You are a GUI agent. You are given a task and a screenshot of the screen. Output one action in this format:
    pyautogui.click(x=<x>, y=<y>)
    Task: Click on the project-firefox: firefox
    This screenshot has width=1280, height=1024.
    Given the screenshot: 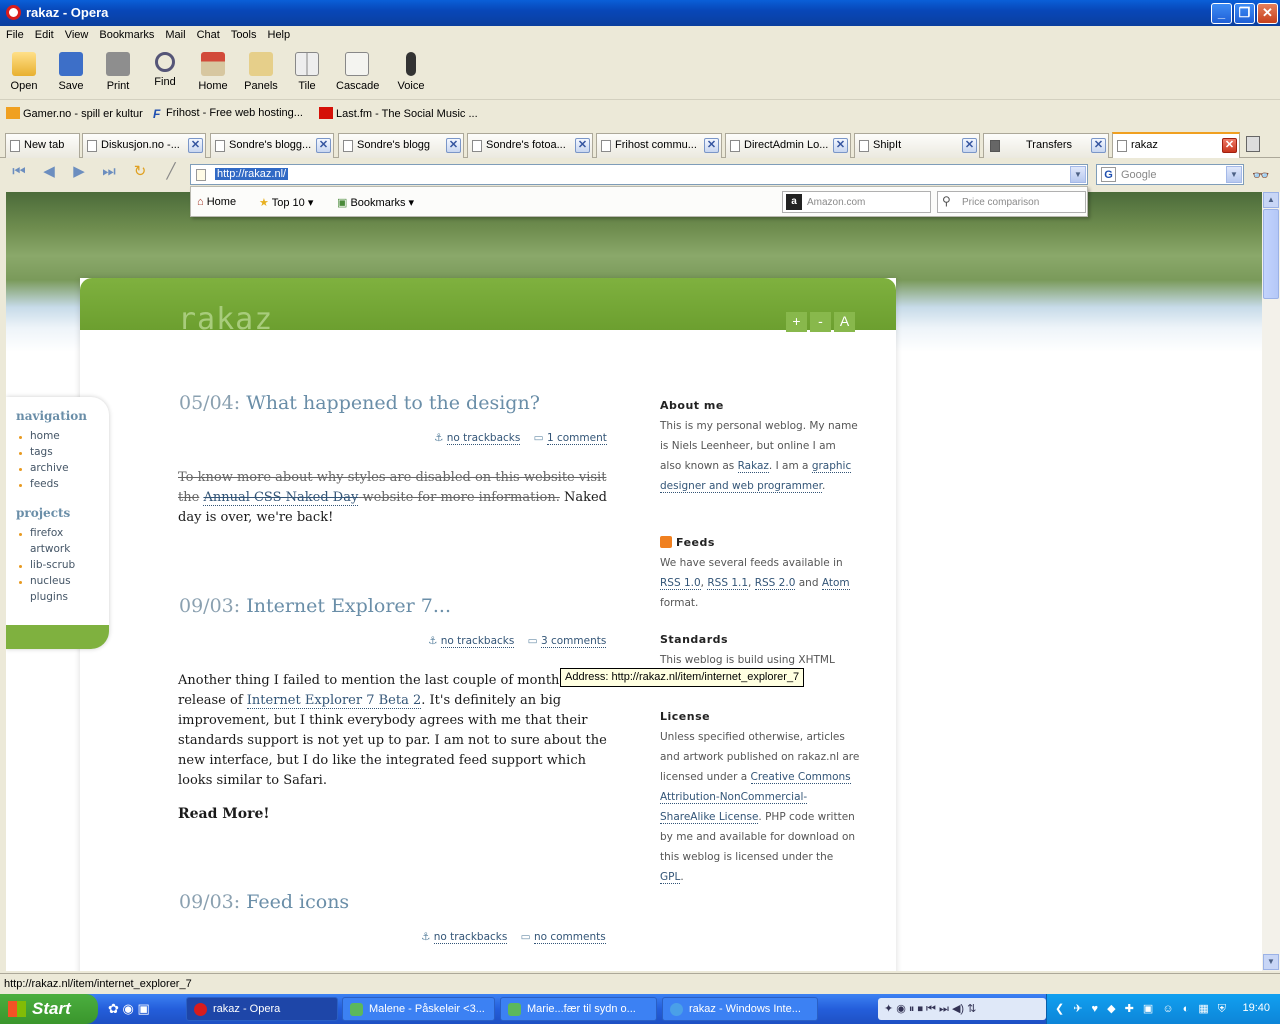 What is the action you would take?
    pyautogui.click(x=46, y=533)
    